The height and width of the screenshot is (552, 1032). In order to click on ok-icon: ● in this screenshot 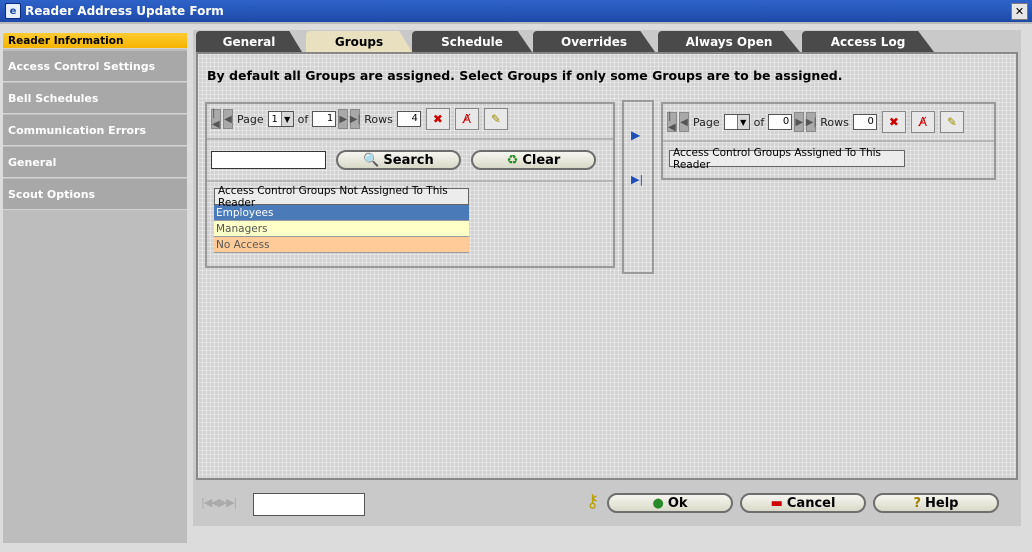, I will do `click(658, 503)`.